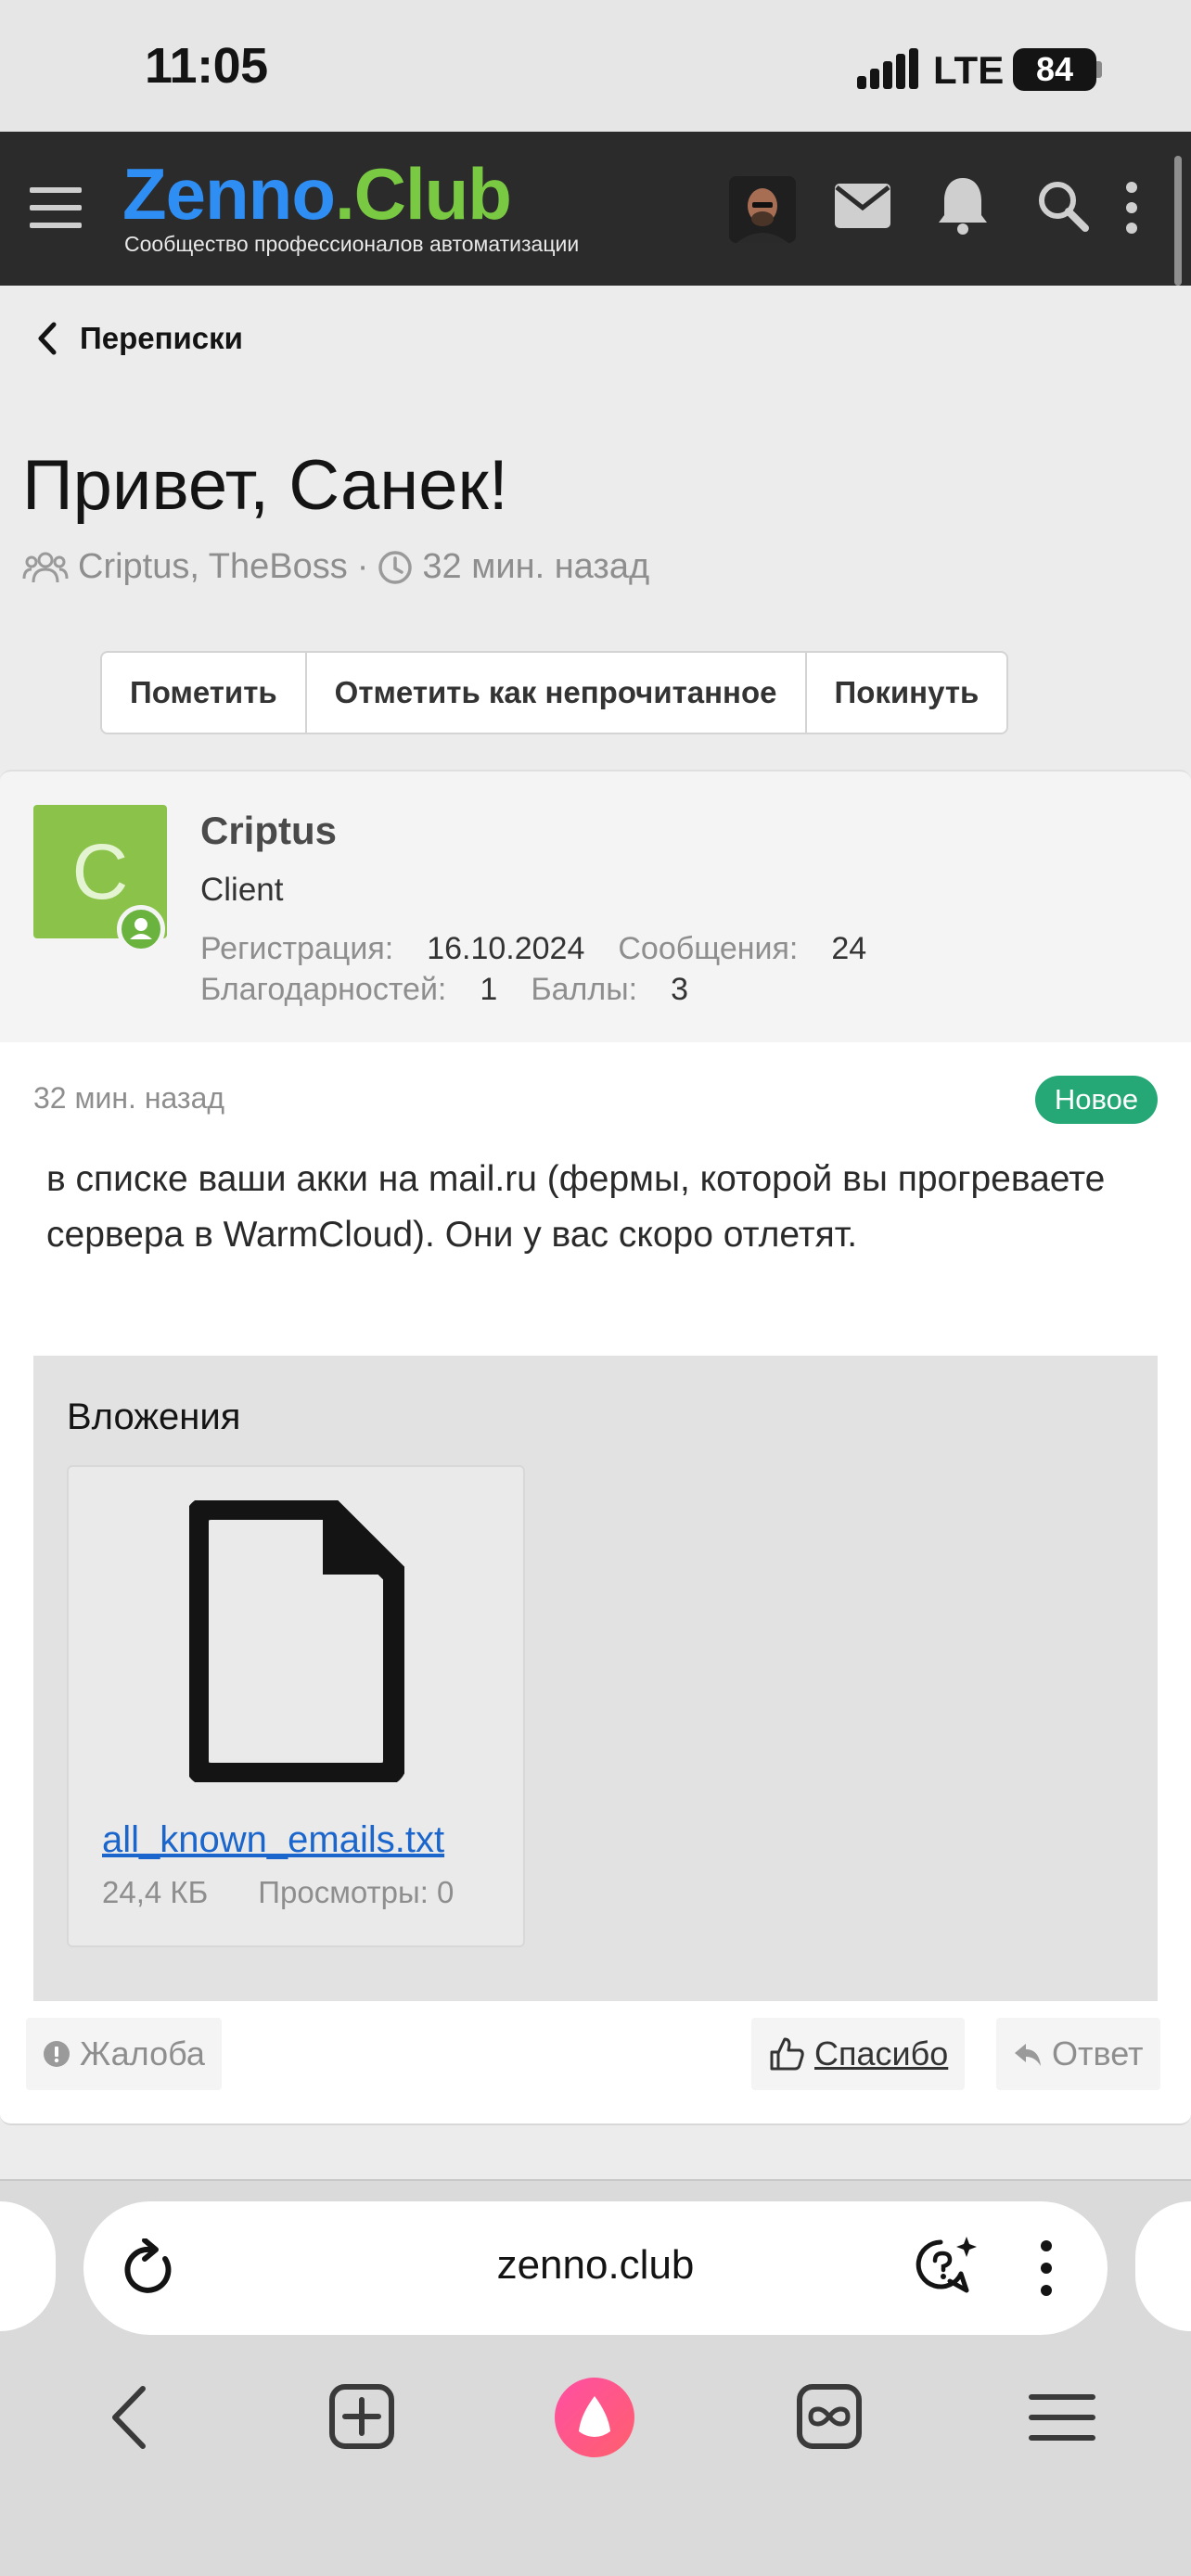 The height and width of the screenshot is (2576, 1191). Describe the element at coordinates (47, 338) in the screenshot. I see `chevron-left-icon` at that location.